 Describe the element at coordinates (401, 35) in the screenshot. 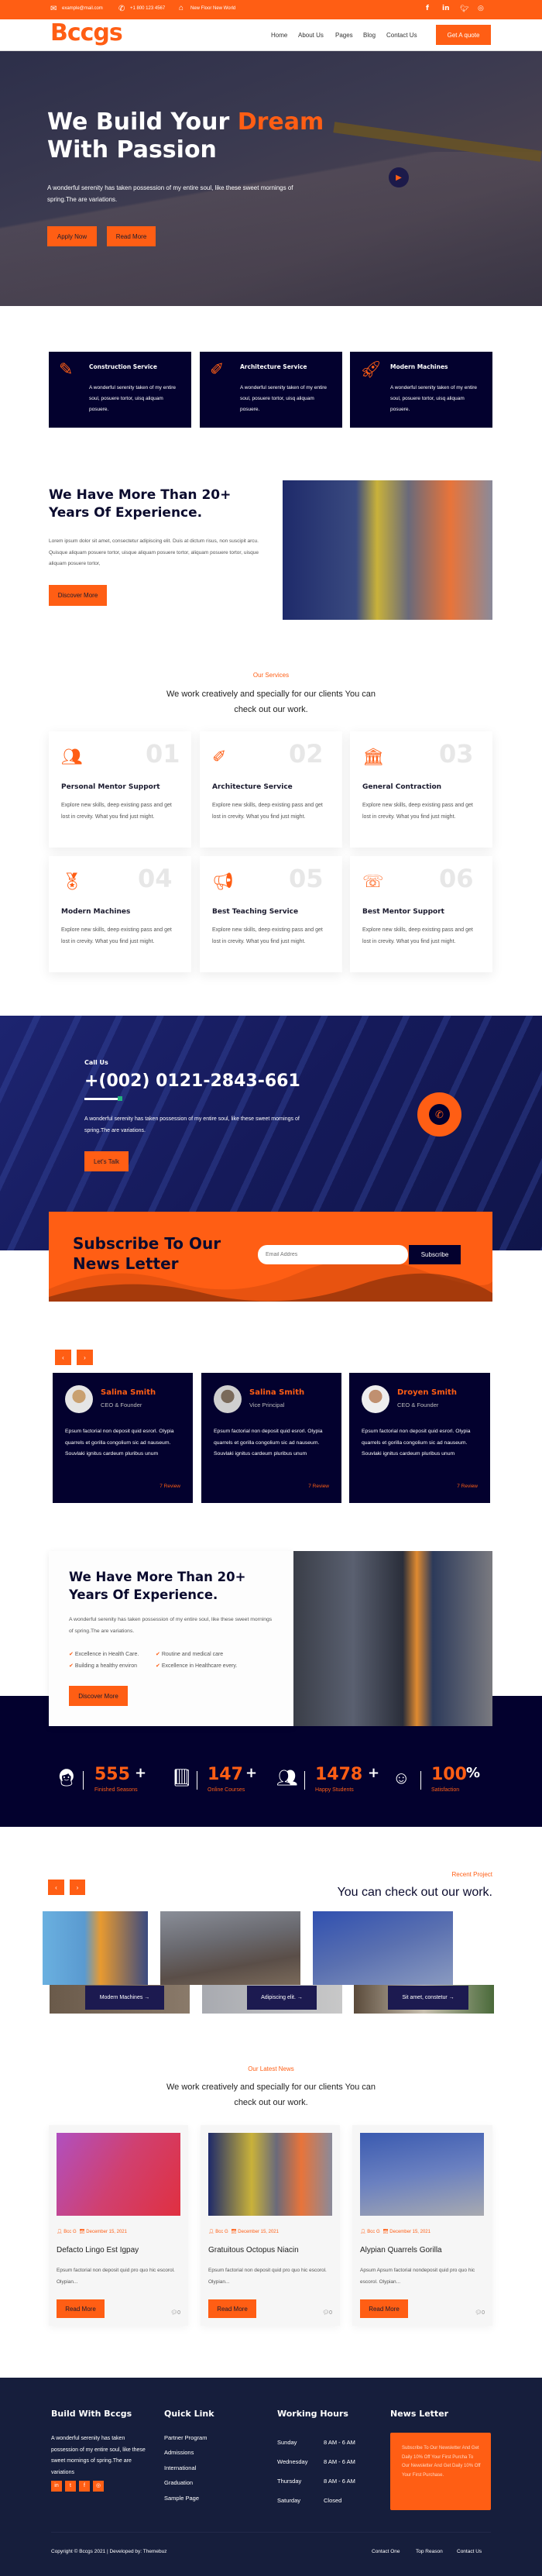

I see `nav-contact: Contact Us` at that location.